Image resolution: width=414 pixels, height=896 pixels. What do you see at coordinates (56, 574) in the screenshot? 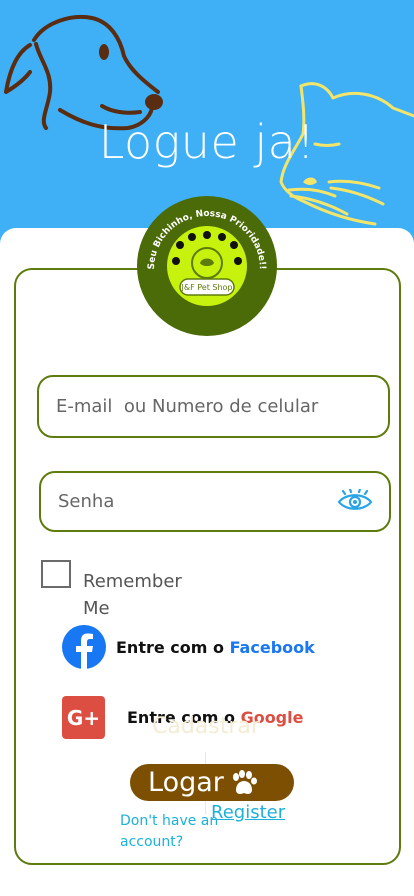
I see `remember-checkbox` at bounding box center [56, 574].